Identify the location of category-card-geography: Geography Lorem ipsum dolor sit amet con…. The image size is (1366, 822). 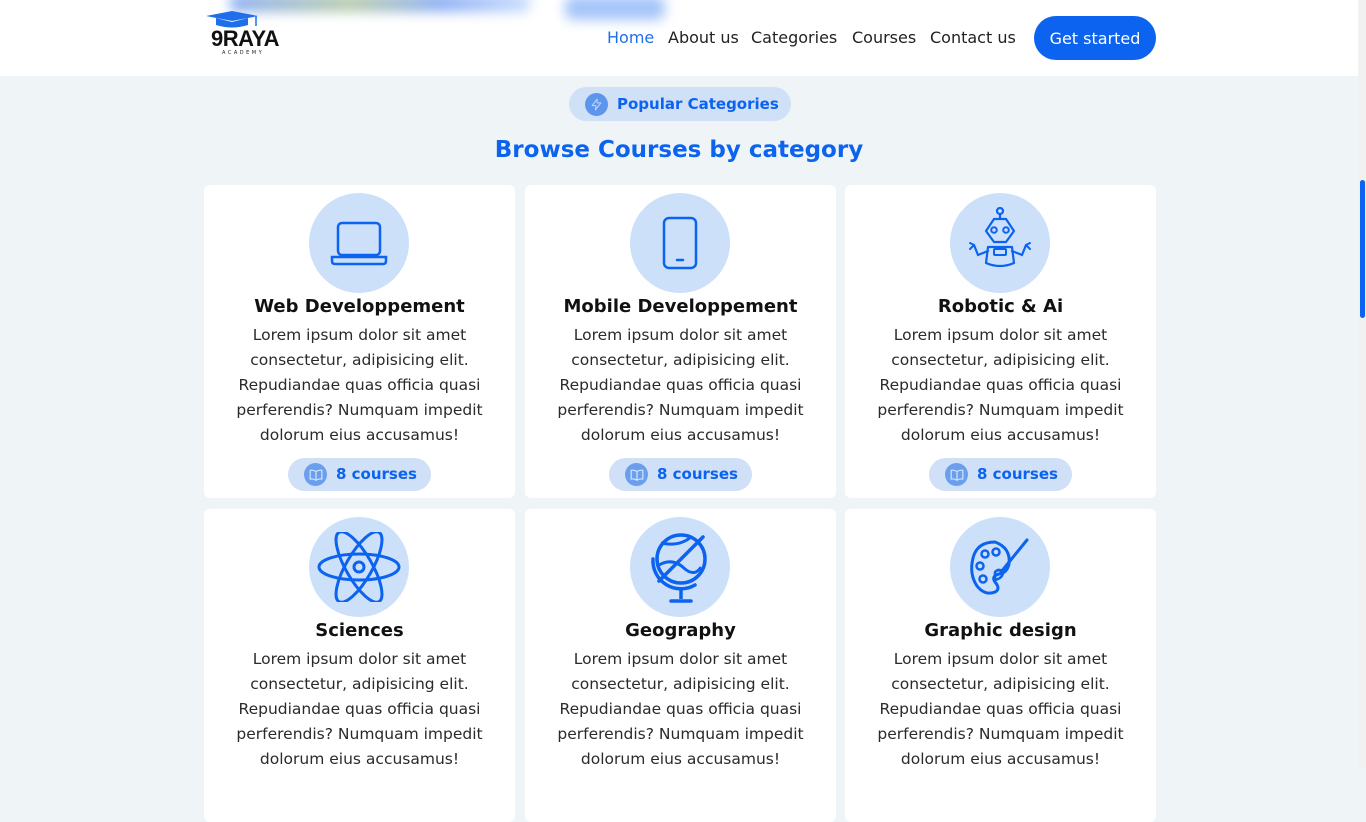
(680, 665).